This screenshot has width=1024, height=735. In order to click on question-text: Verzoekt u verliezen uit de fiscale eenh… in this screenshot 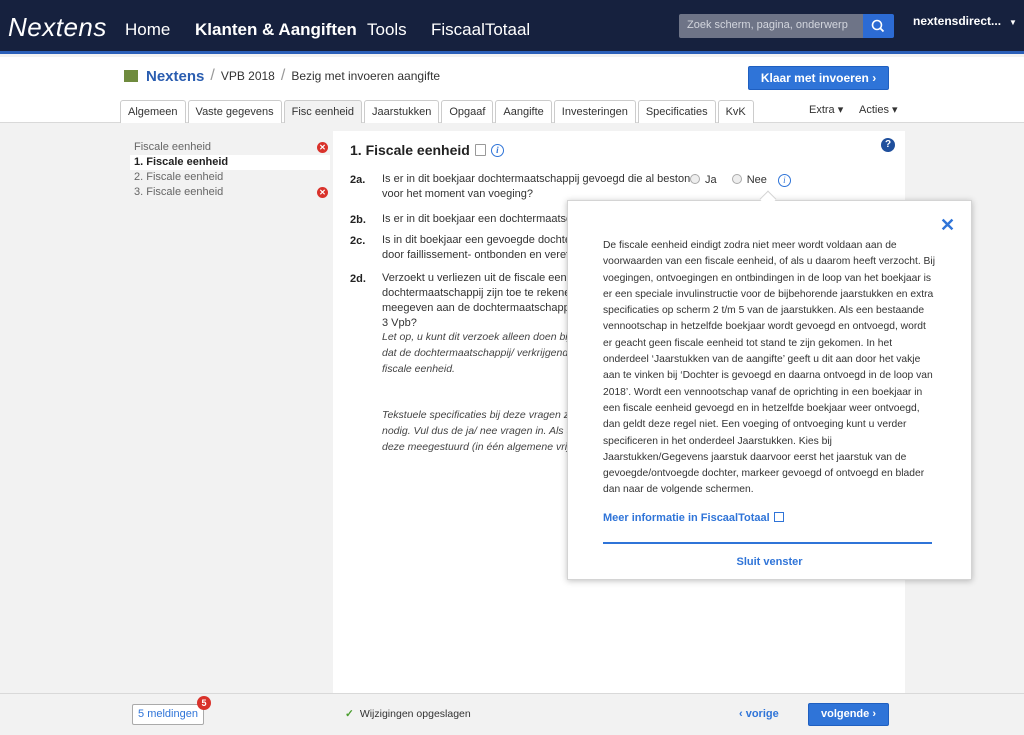, I will do `click(489, 301)`.